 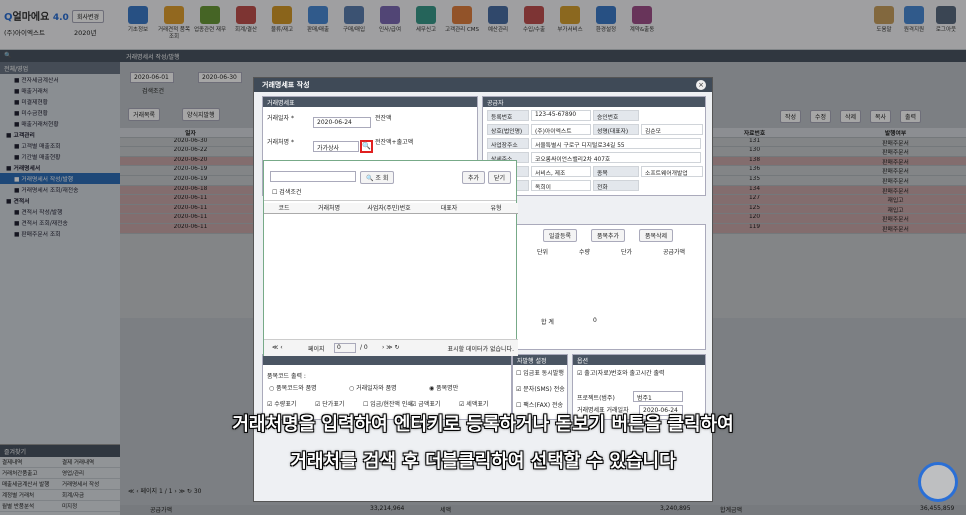 What do you see at coordinates (561, 185) in the screenshot?
I see `supplier-cell: 옥희이` at bounding box center [561, 185].